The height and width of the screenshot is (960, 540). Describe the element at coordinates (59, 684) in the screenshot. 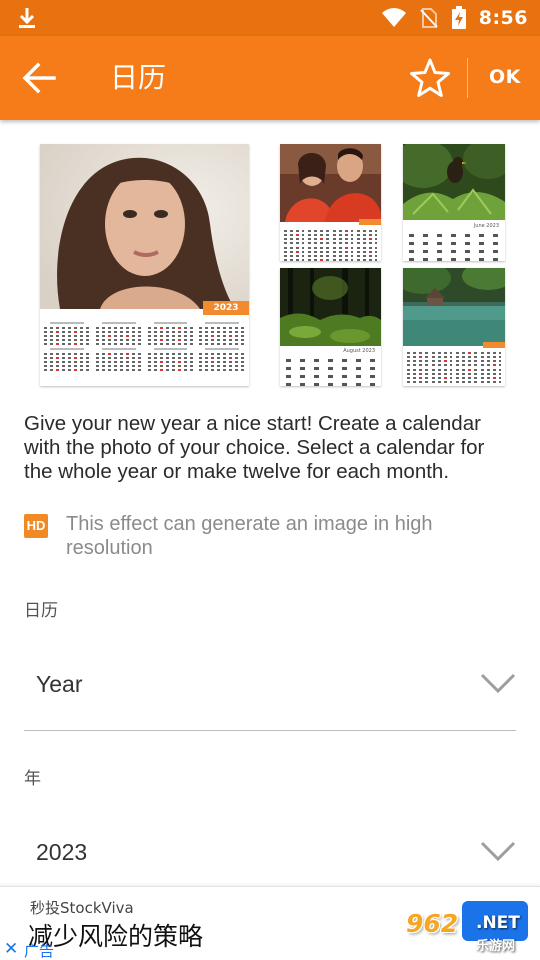

I see `calendar-type-value: Year` at that location.